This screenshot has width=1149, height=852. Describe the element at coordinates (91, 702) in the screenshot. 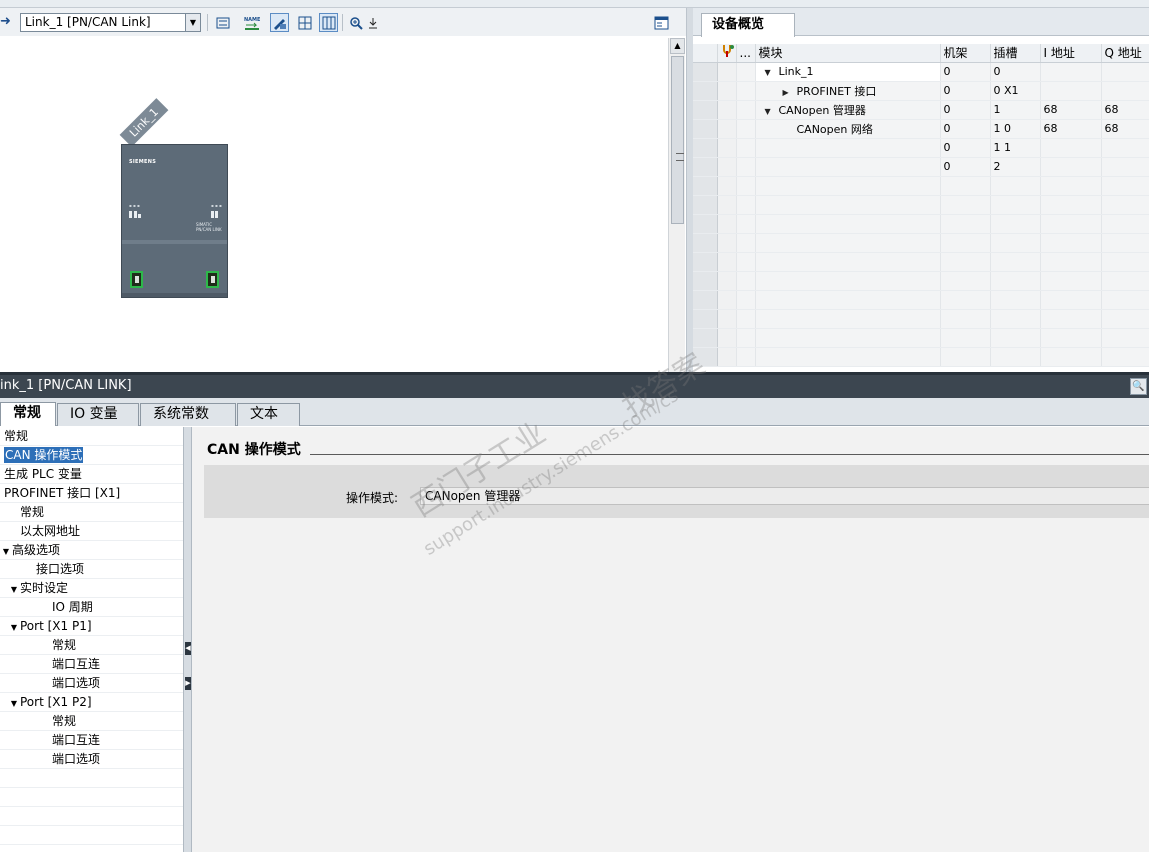

I see `nav-item: ▼ Port [X1 P2]` at that location.